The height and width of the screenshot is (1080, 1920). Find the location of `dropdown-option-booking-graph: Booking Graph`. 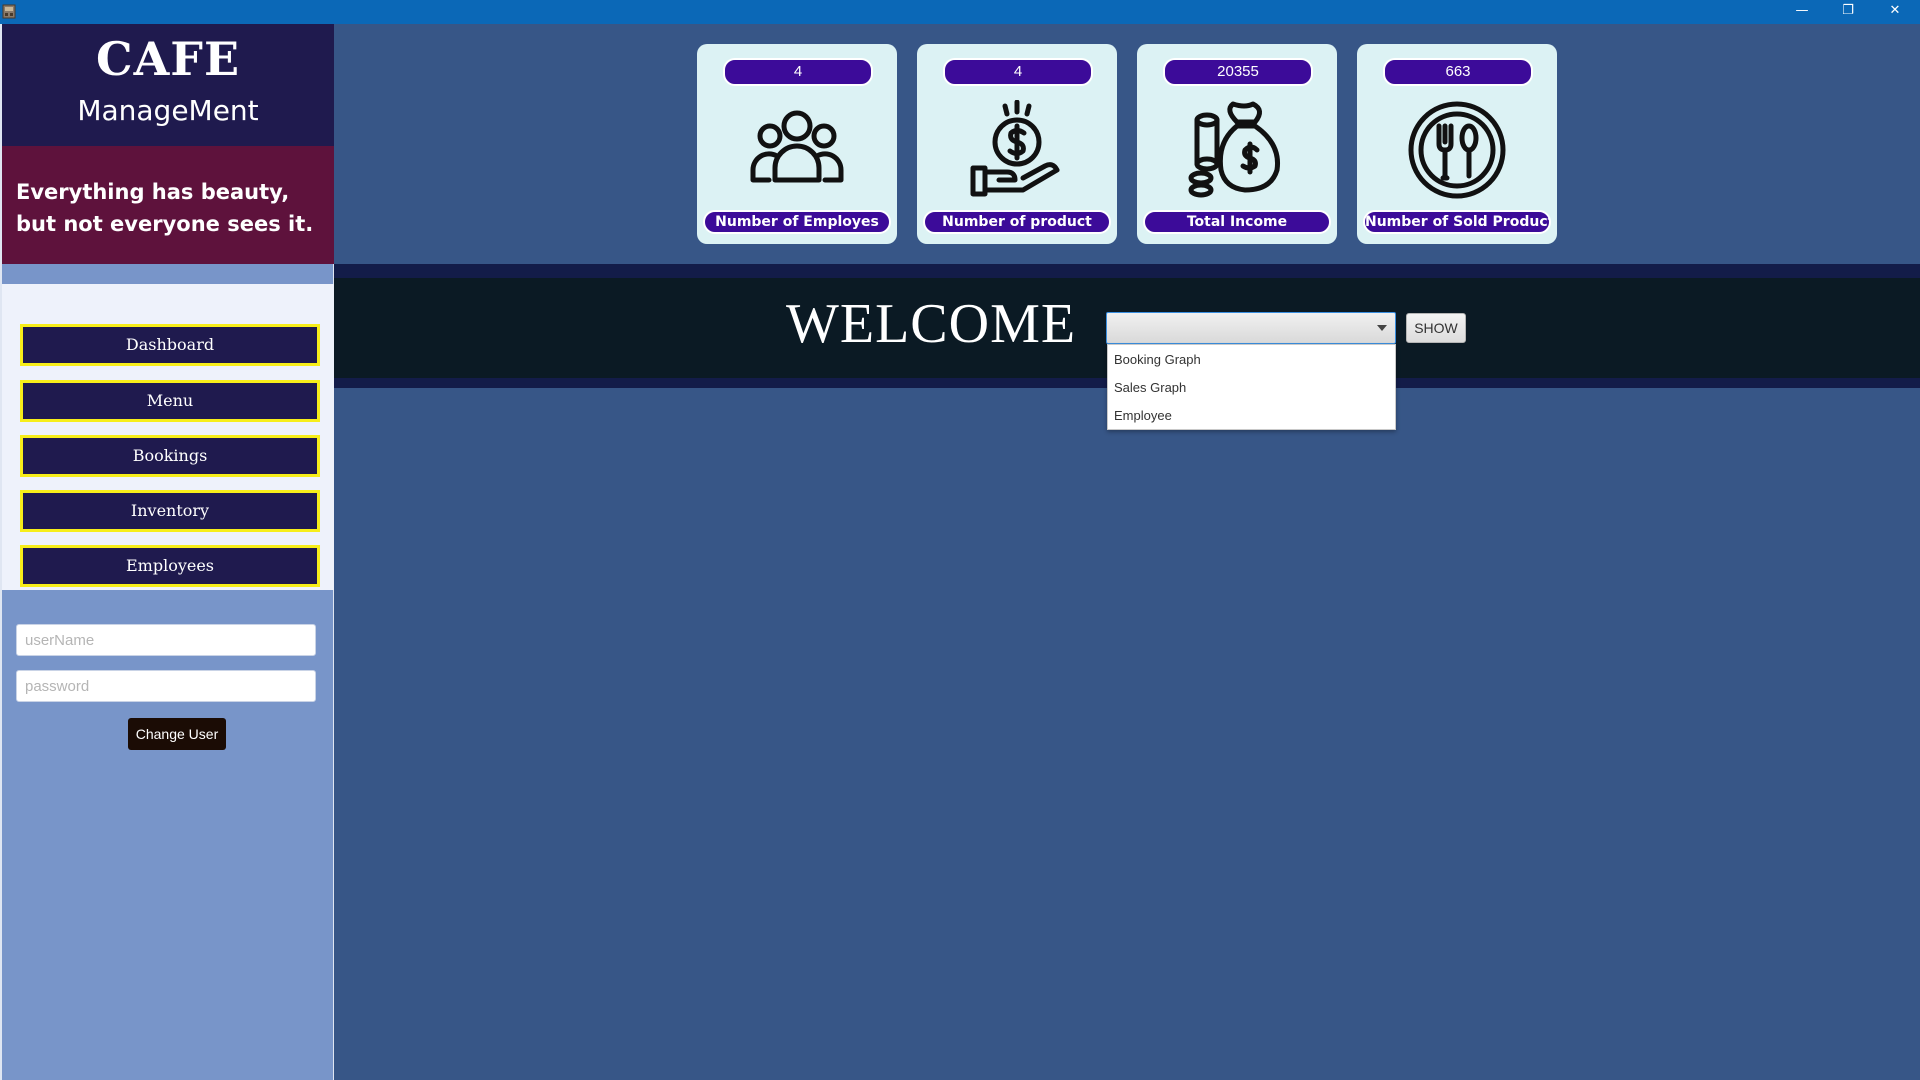

dropdown-option-booking-graph: Booking Graph is located at coordinates (1251, 360).